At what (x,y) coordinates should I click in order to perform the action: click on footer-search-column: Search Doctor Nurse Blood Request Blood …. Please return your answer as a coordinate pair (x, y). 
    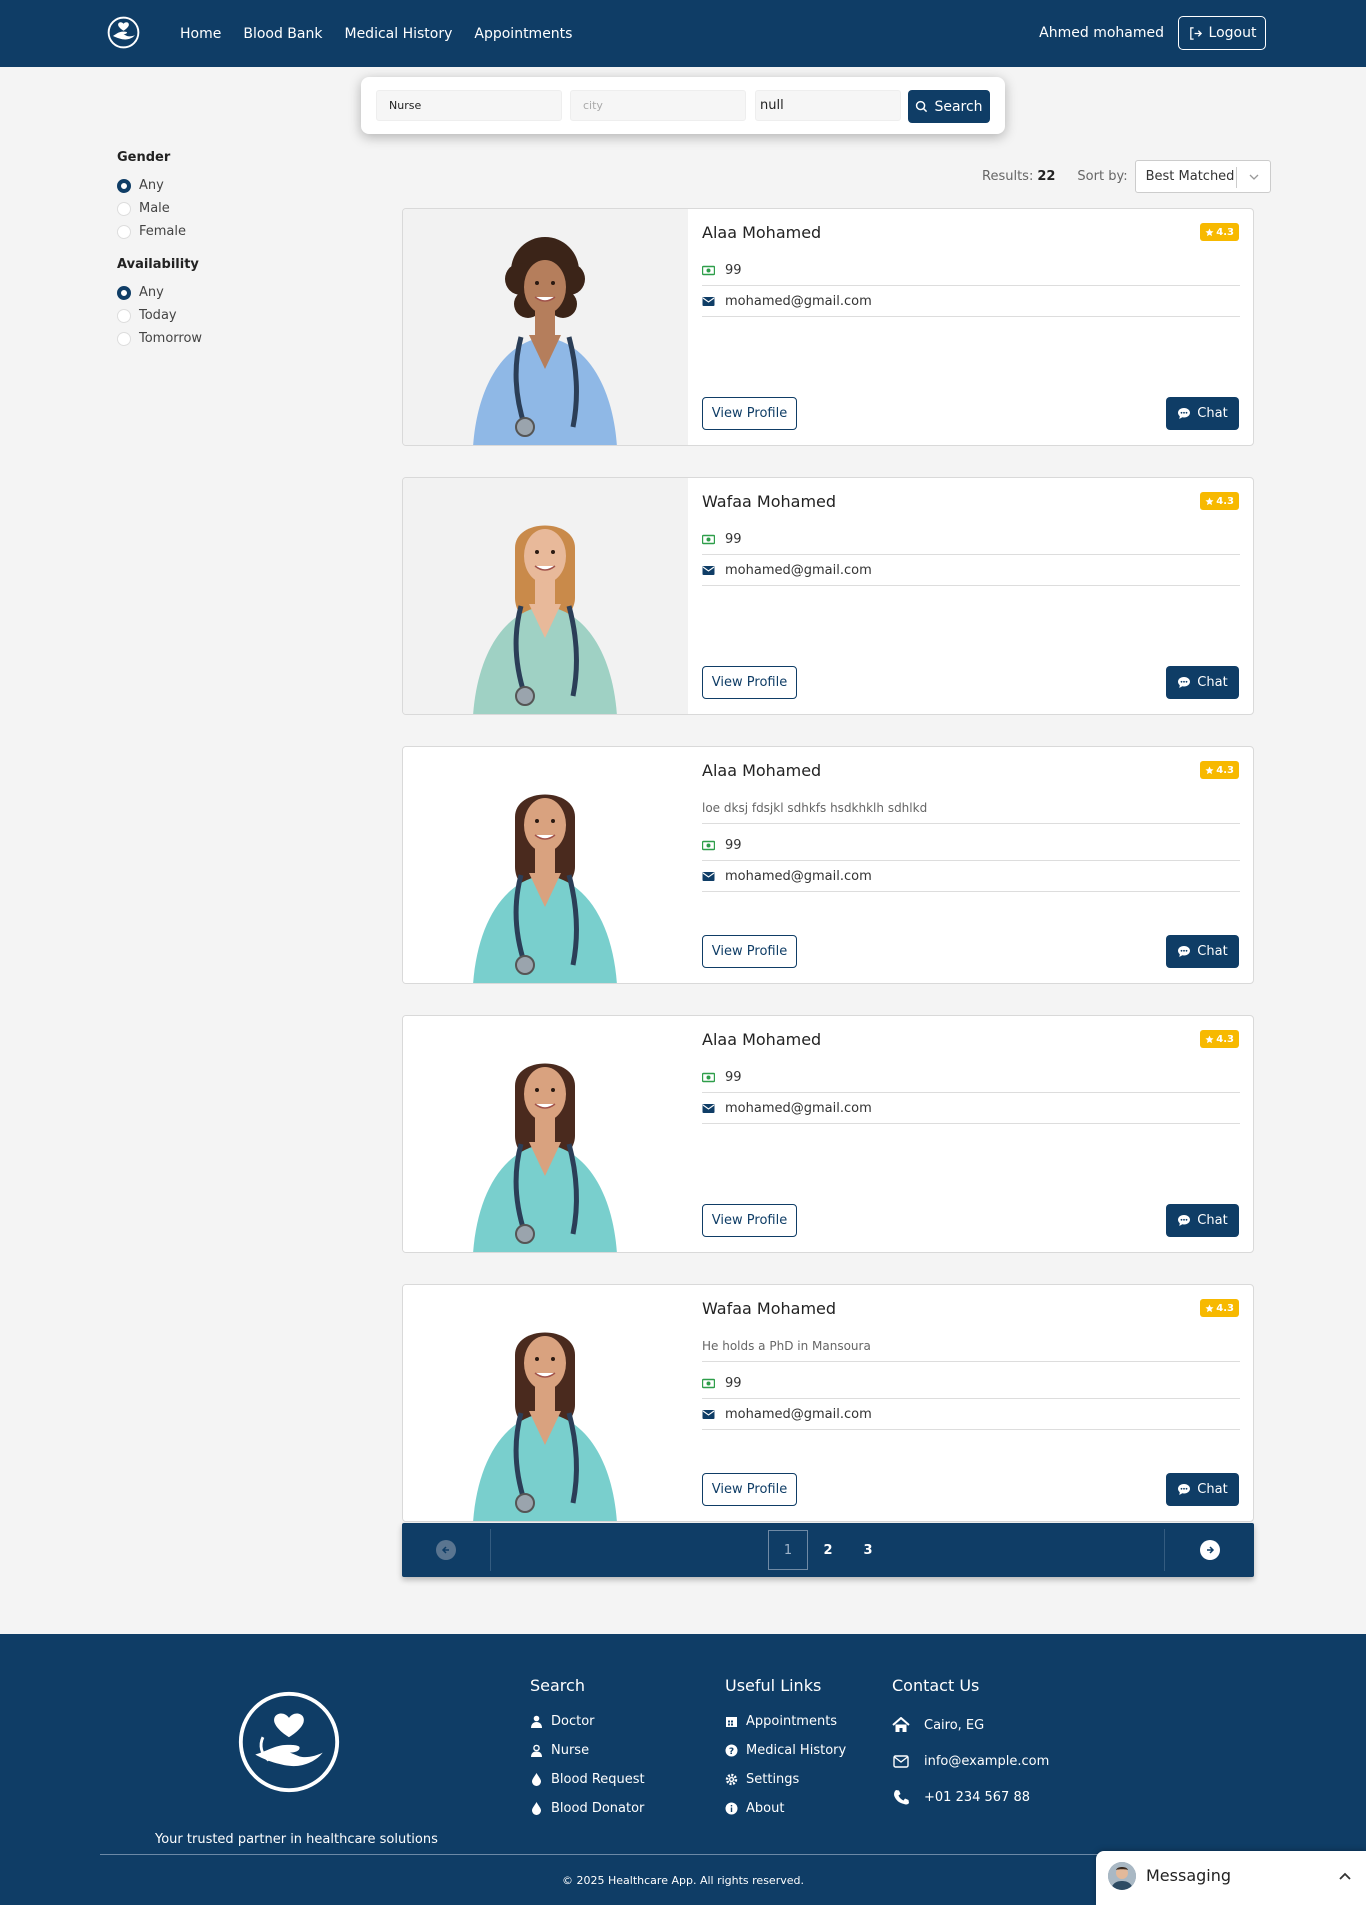
    Looking at the image, I should click on (587, 1749).